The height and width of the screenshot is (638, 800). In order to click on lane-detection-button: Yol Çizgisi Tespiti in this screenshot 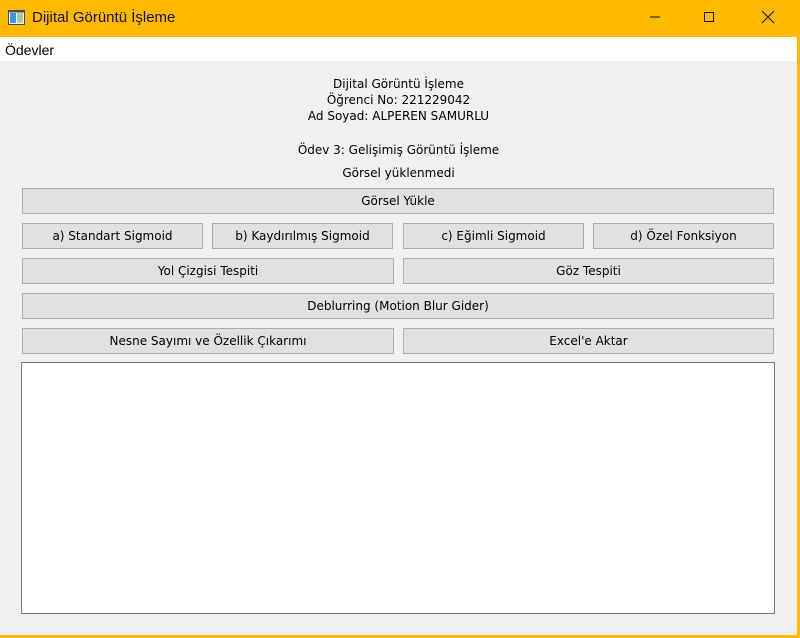, I will do `click(208, 271)`.